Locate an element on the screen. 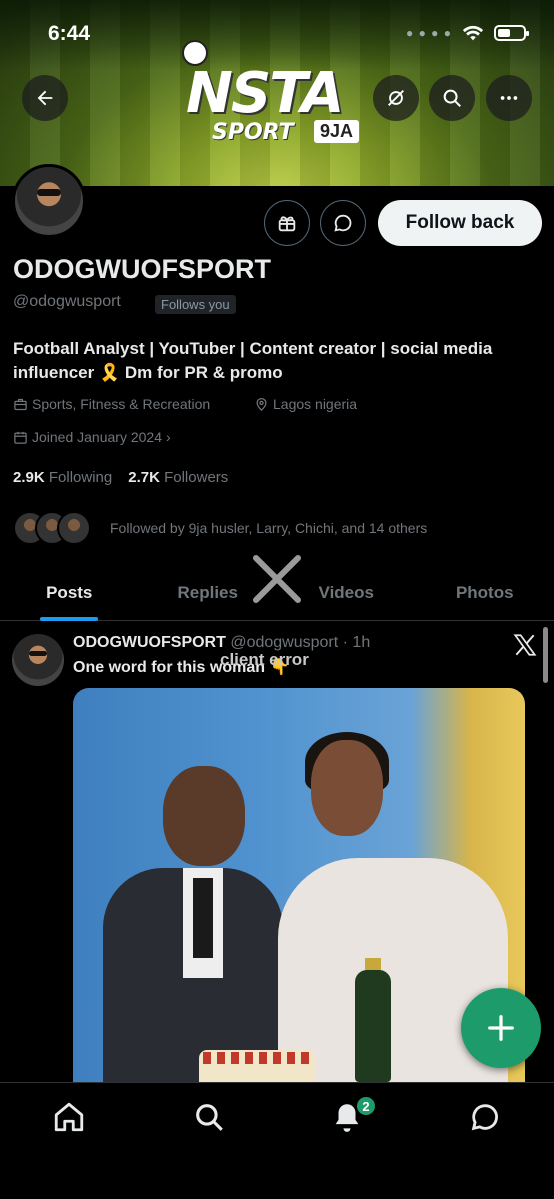 The height and width of the screenshot is (1199, 554). arrow-left-icon is located at coordinates (45, 98).